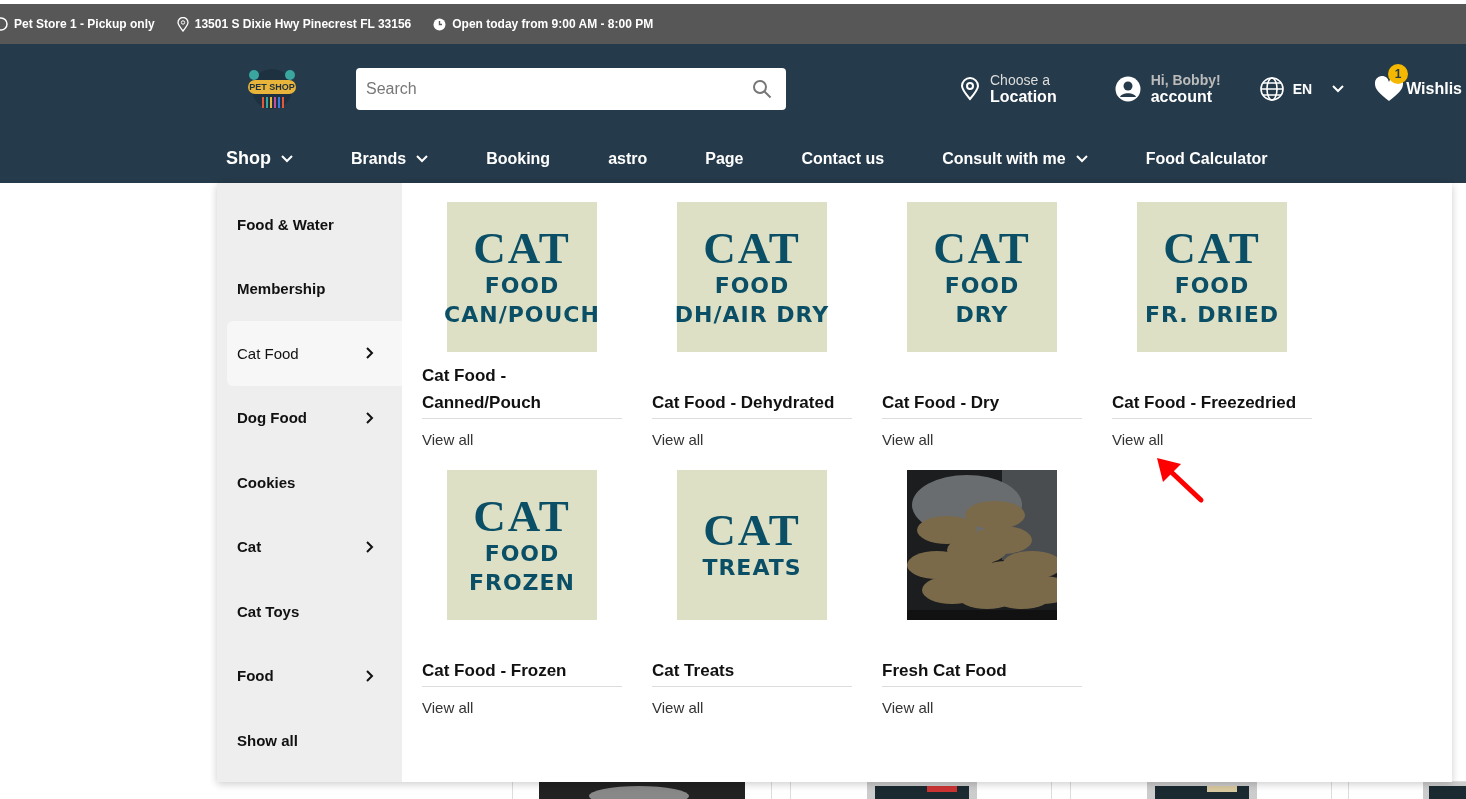  Describe the element at coordinates (255, 676) in the screenshot. I see `category-label: Food` at that location.